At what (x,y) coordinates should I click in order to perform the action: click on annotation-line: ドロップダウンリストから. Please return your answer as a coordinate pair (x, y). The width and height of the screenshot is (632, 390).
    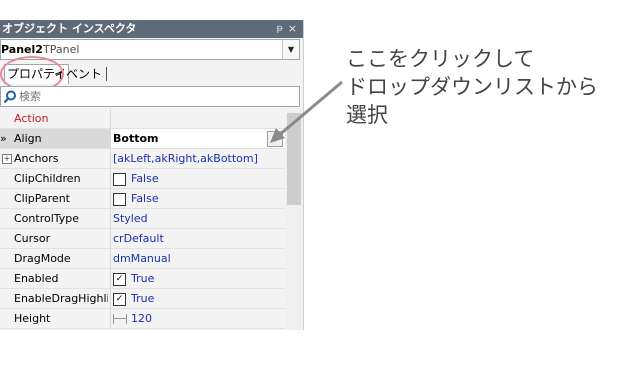
    Looking at the image, I should click on (472, 87).